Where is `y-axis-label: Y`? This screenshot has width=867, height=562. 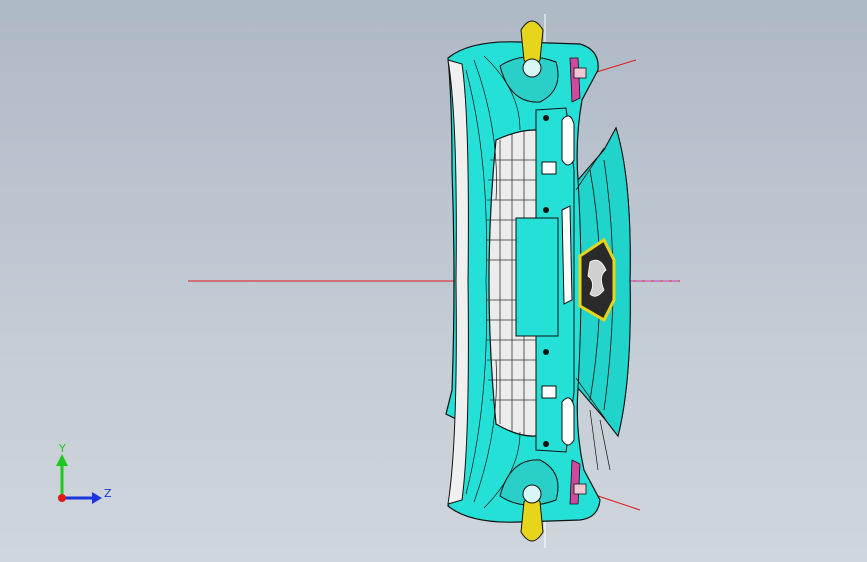 y-axis-label: Y is located at coordinates (62, 448).